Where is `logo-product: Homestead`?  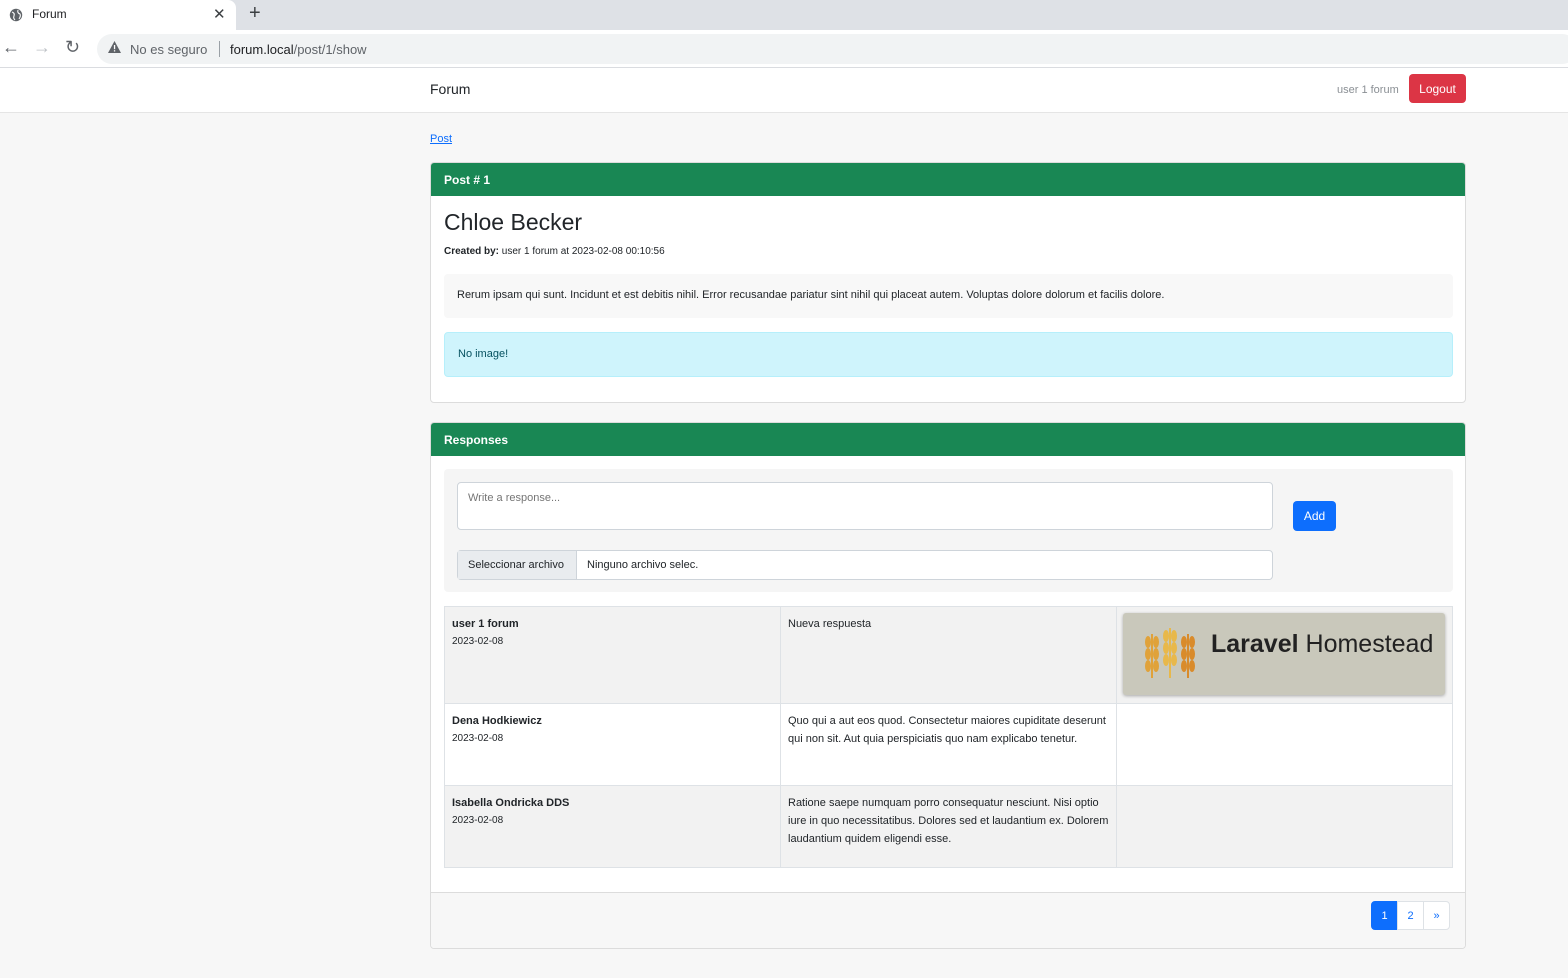 logo-product: Homestead is located at coordinates (1369, 644).